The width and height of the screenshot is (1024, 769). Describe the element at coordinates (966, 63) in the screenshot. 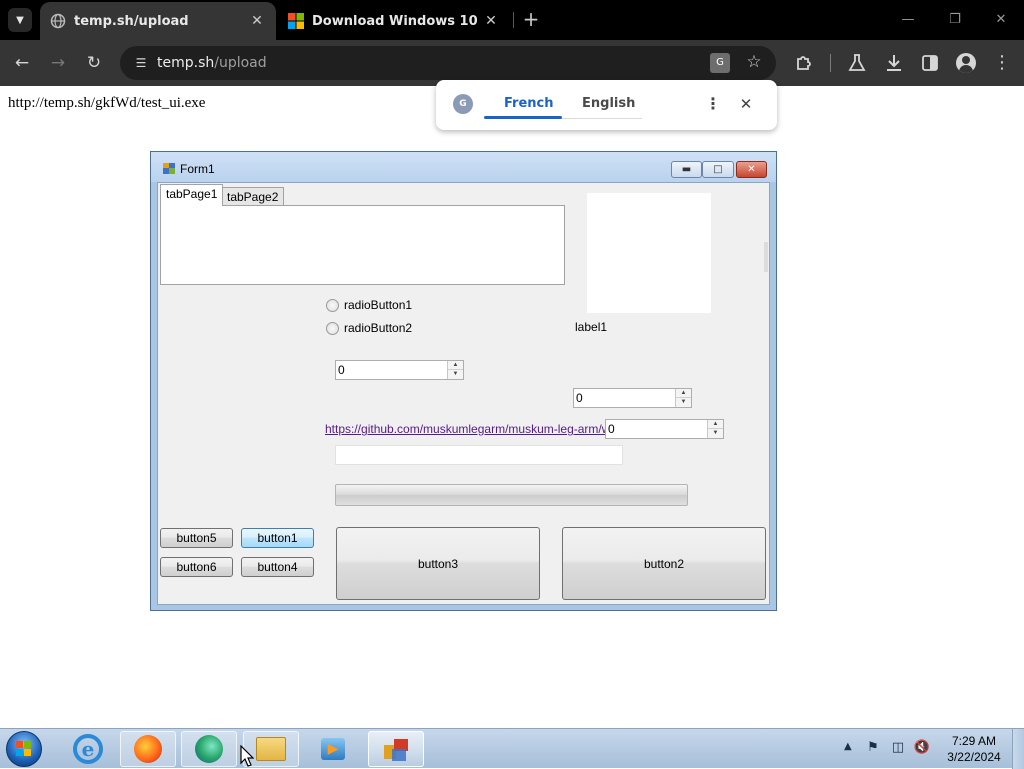

I see `profile-icon` at that location.